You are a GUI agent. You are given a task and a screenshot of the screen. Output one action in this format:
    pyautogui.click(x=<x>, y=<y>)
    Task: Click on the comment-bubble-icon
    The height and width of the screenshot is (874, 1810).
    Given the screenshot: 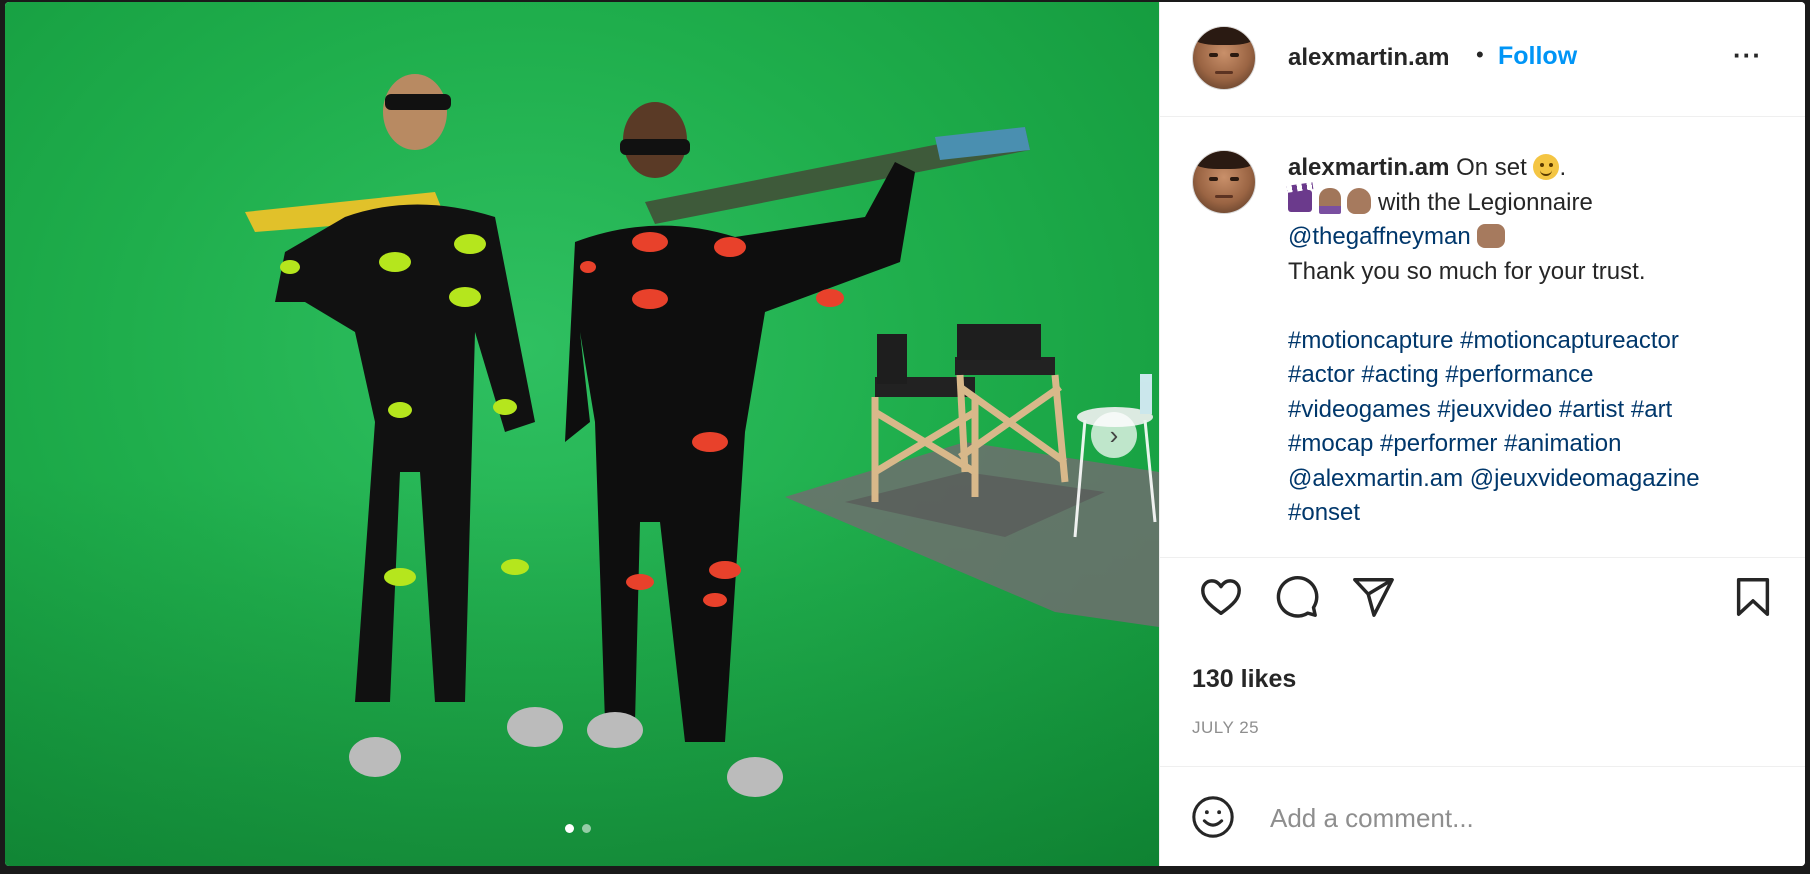 What is the action you would take?
    pyautogui.click(x=1297, y=597)
    